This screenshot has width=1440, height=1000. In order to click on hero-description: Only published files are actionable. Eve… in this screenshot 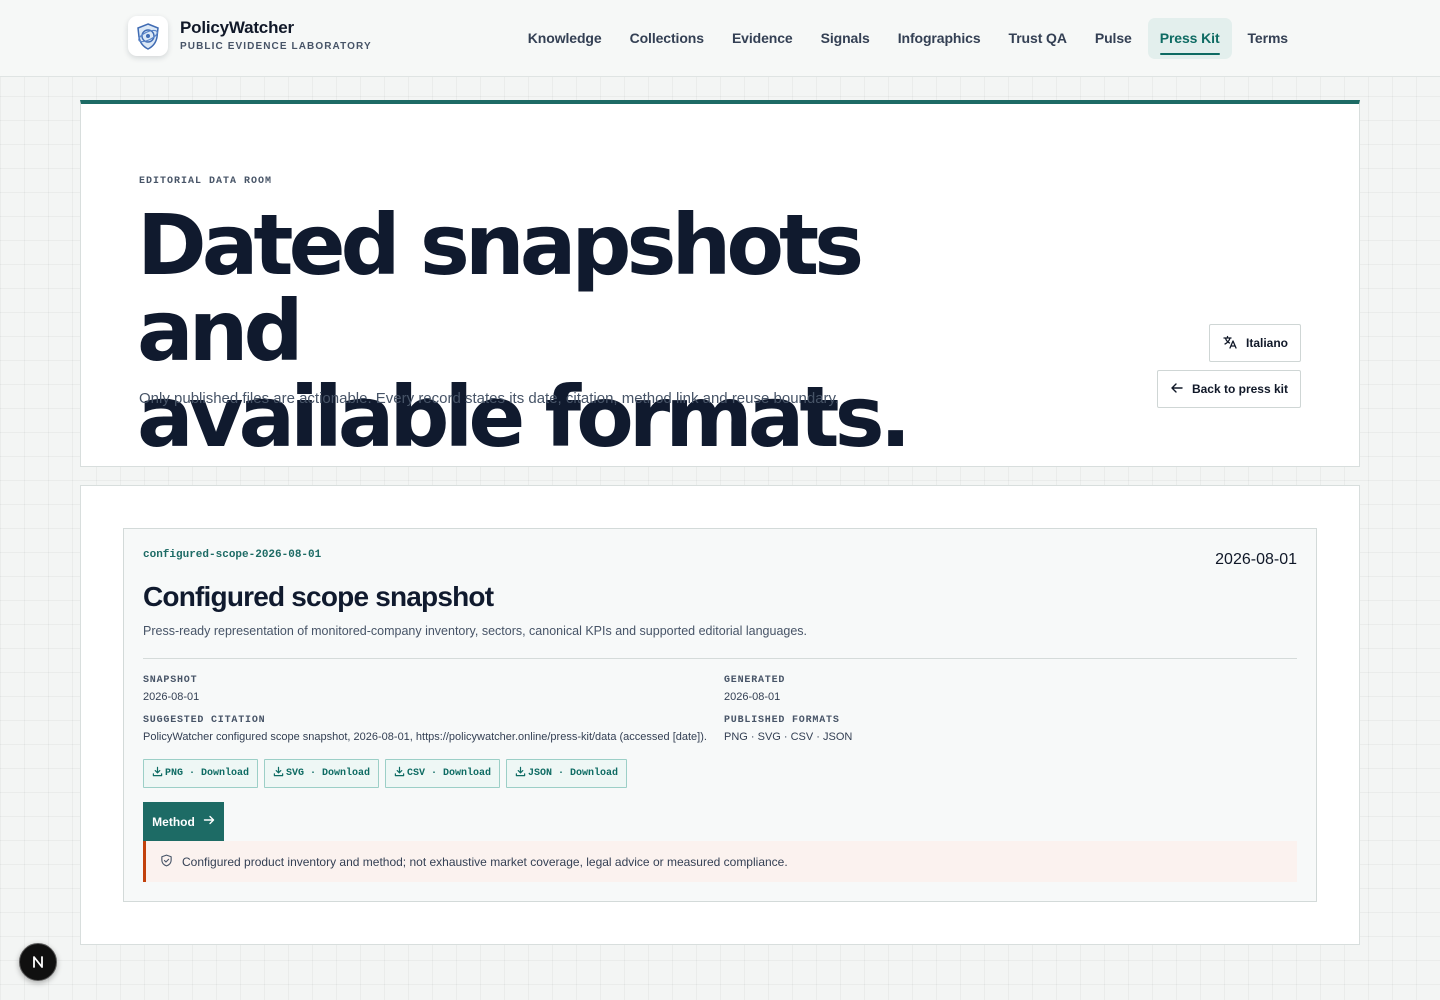, I will do `click(489, 398)`.